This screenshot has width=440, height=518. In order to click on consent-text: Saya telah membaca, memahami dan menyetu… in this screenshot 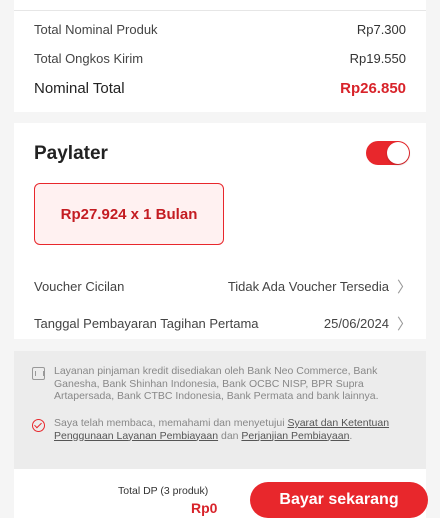, I will do `click(222, 429)`.